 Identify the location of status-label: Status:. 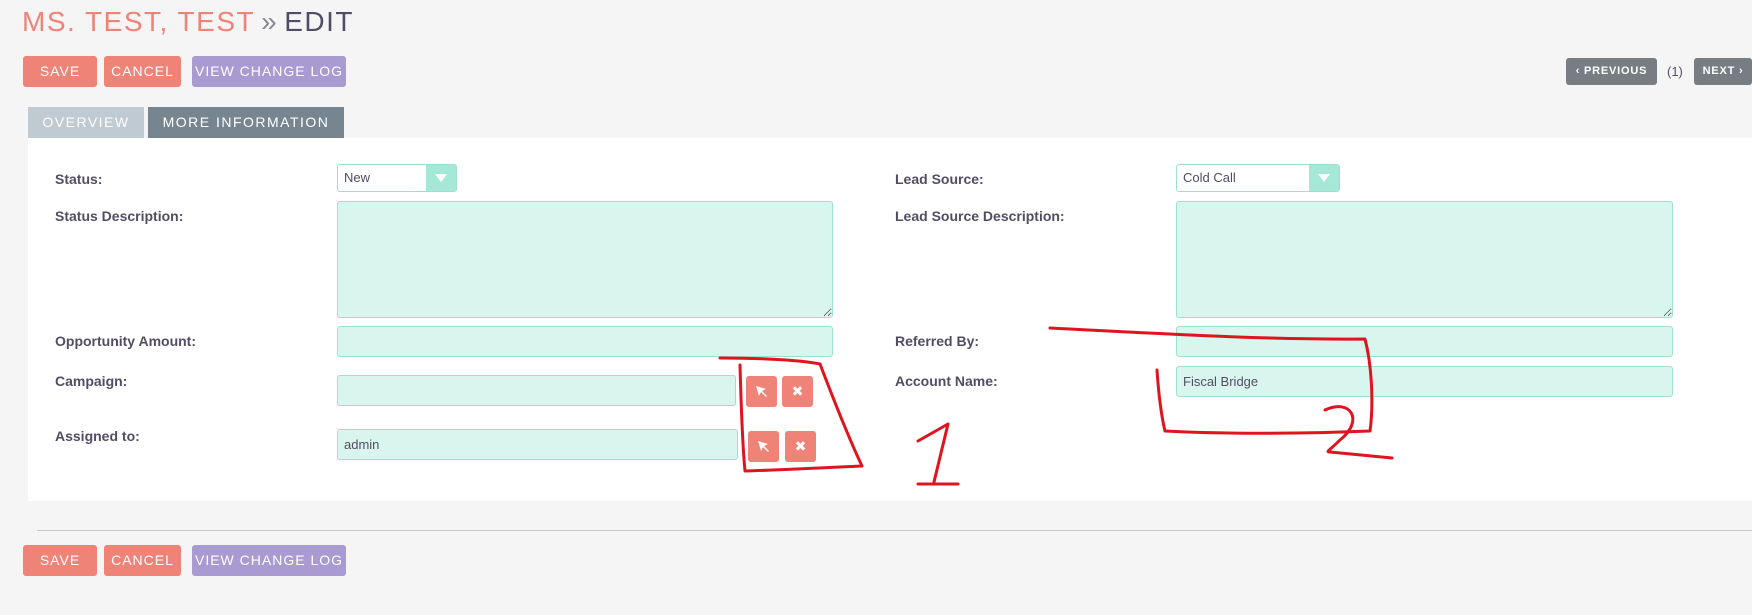
(79, 179).